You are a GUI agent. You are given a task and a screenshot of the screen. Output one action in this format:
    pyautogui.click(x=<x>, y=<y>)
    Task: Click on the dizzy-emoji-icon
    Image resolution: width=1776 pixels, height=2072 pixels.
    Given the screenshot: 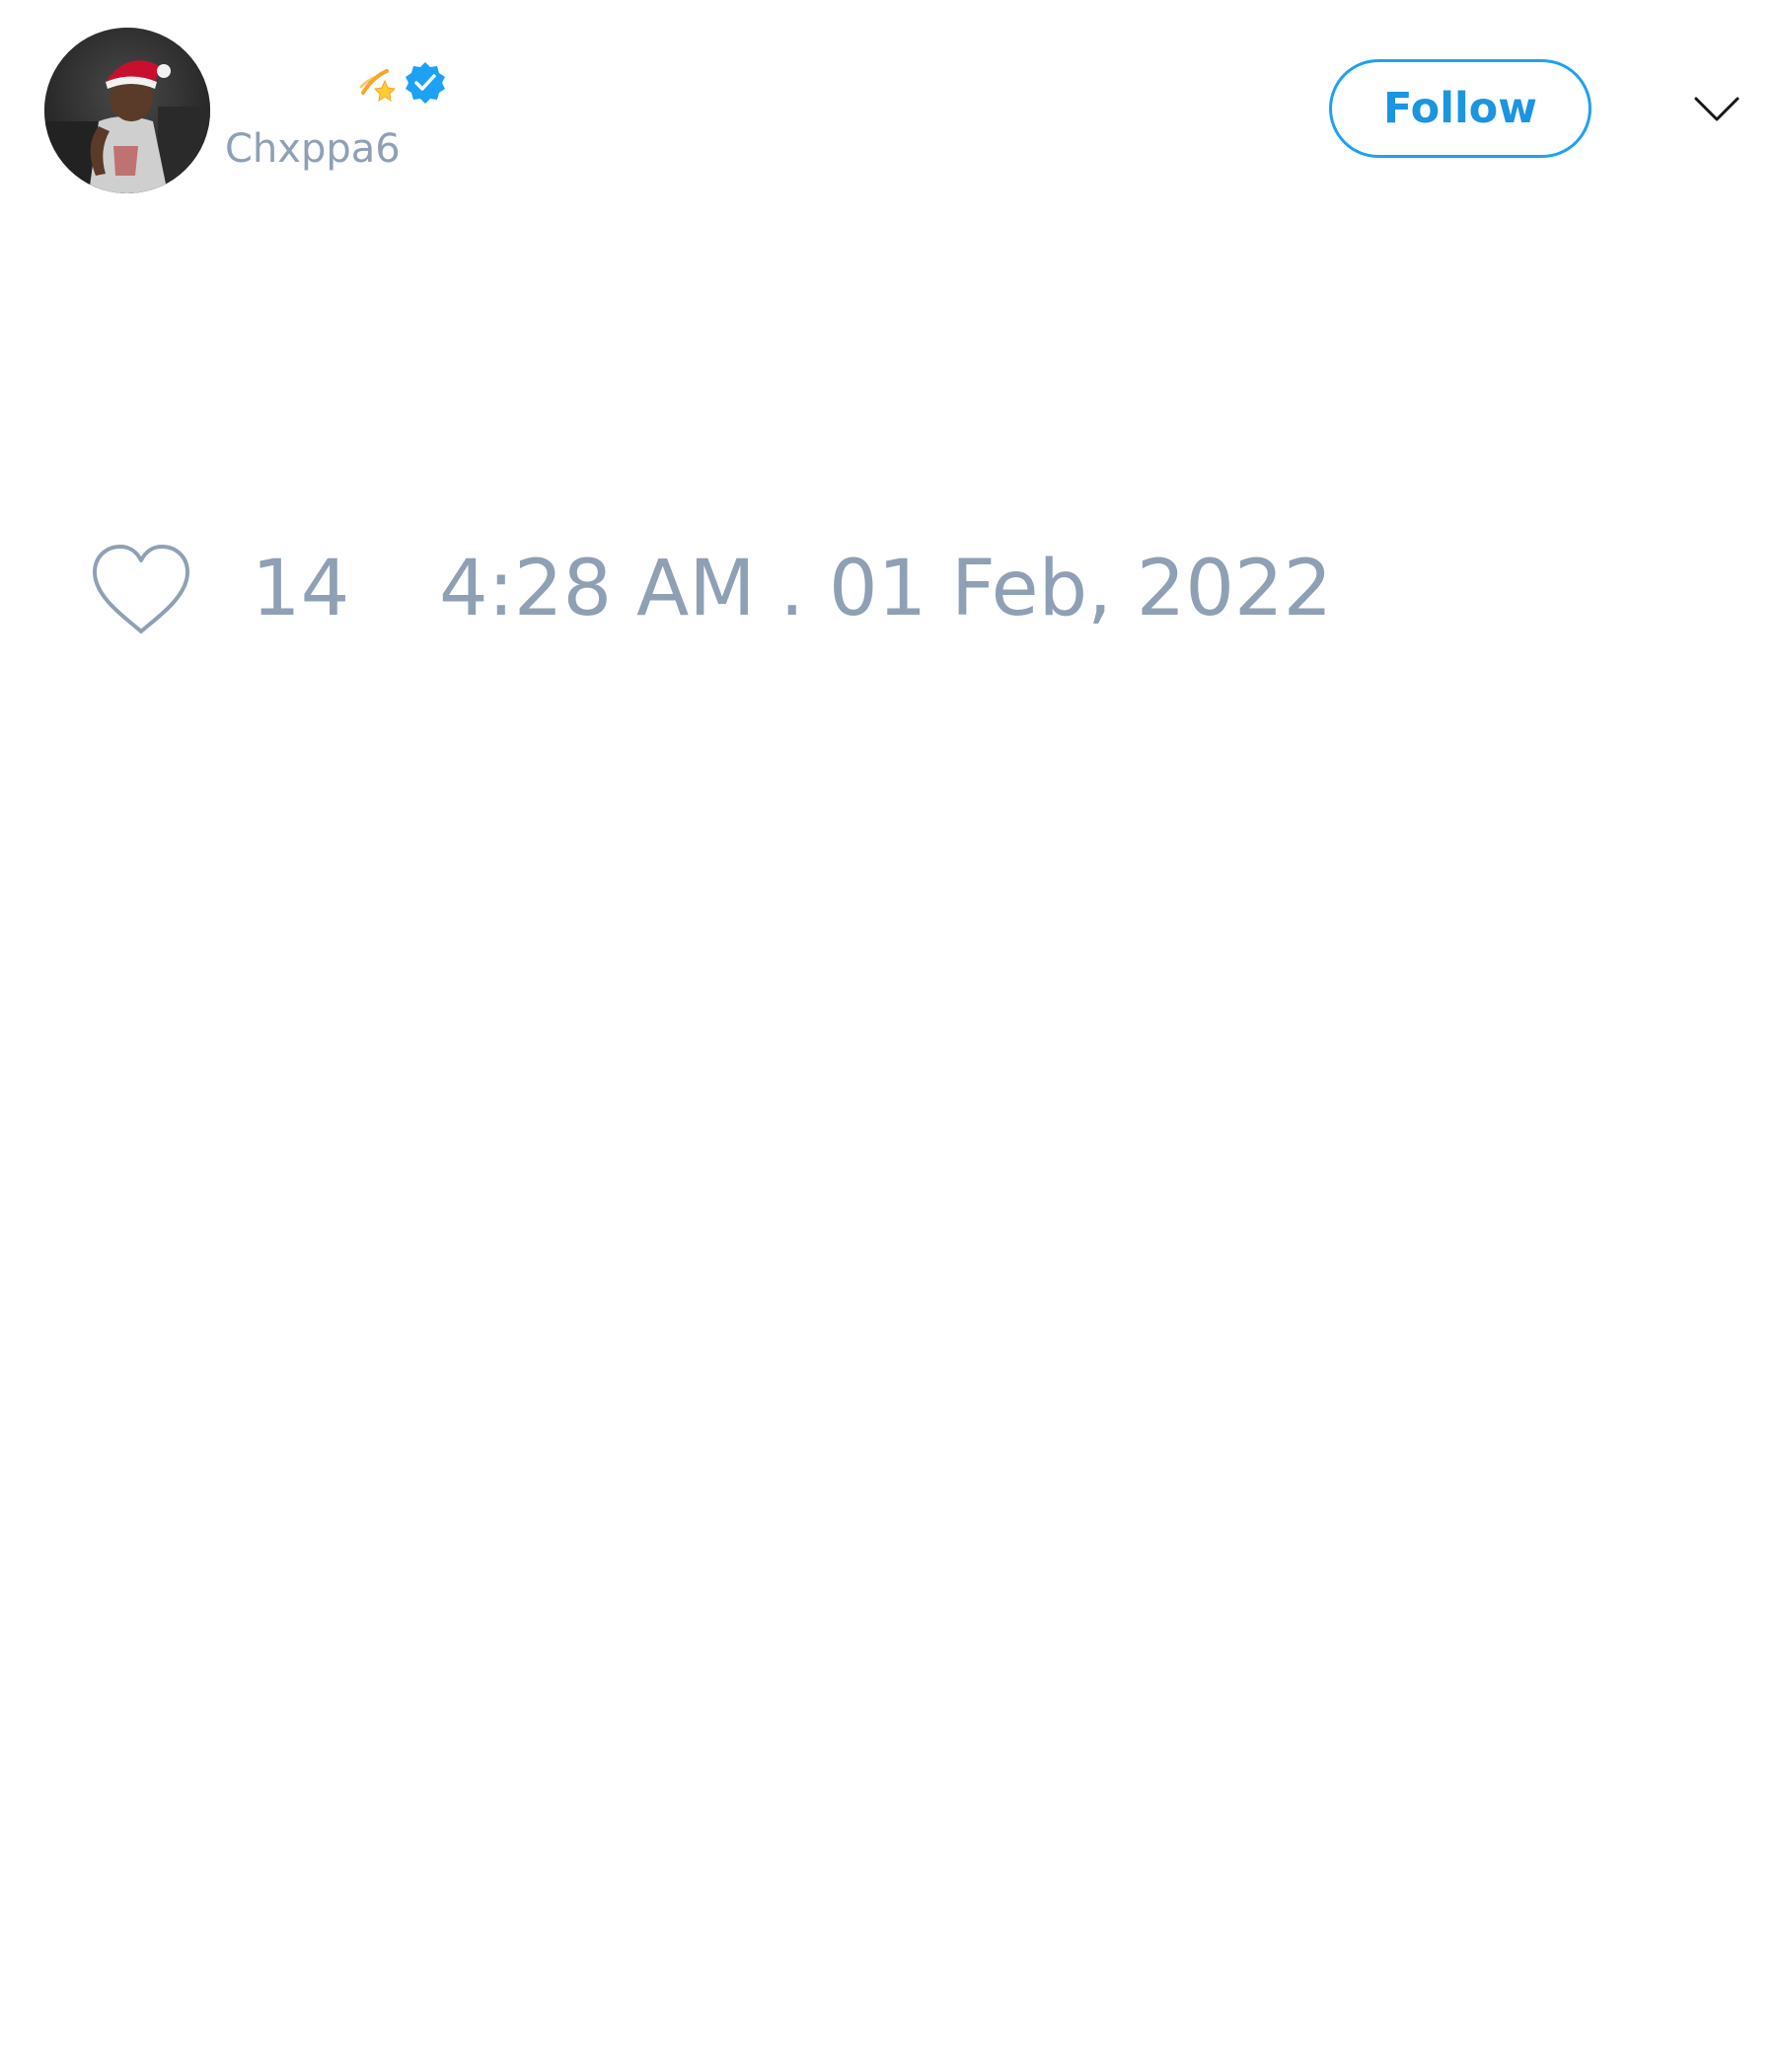 What is the action you would take?
    pyautogui.click(x=377, y=83)
    